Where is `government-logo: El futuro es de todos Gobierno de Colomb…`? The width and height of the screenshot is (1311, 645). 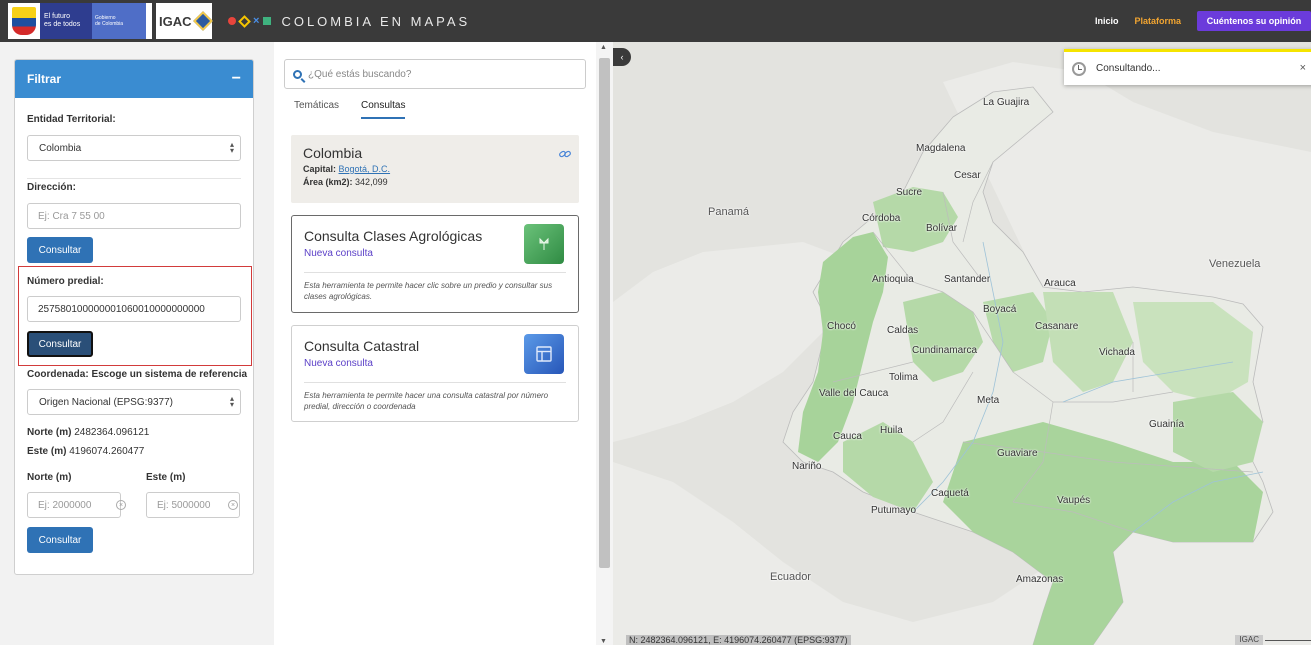
government-logo: El futuro es de todos Gobierno de Colomb… is located at coordinates (80, 21).